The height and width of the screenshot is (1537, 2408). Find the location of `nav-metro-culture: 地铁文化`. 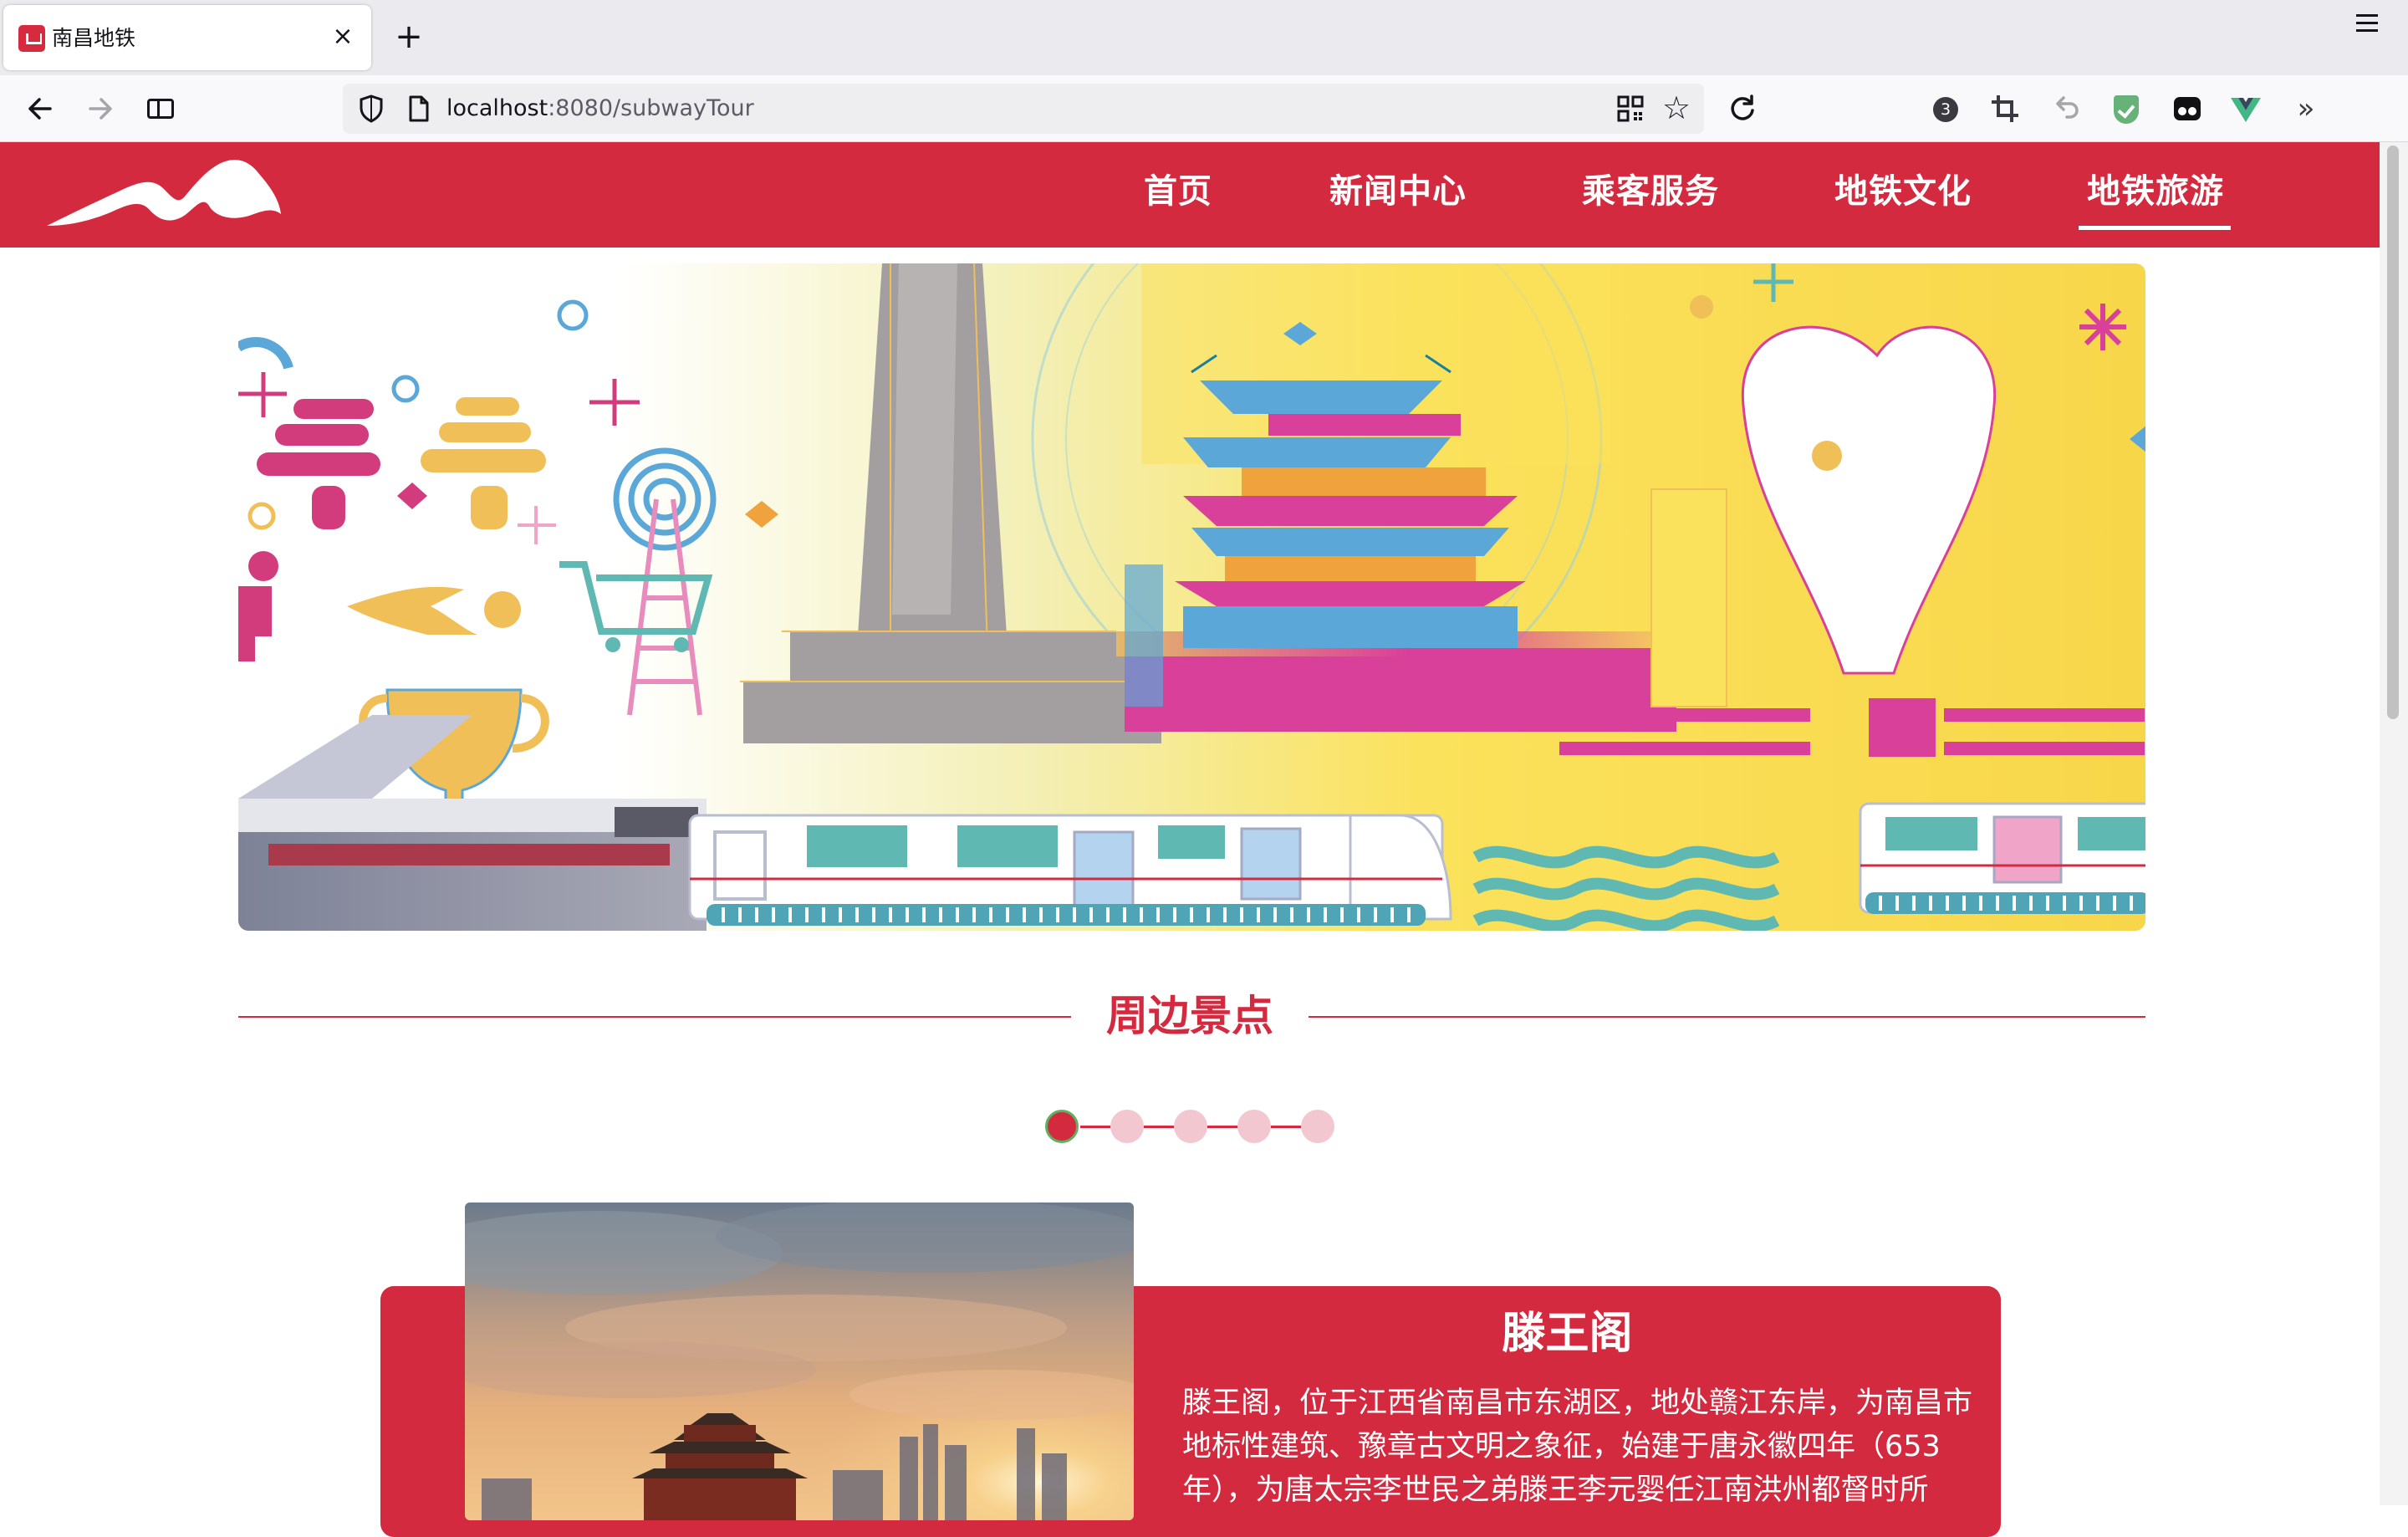

nav-metro-culture: 地铁文化 is located at coordinates (1903, 191).